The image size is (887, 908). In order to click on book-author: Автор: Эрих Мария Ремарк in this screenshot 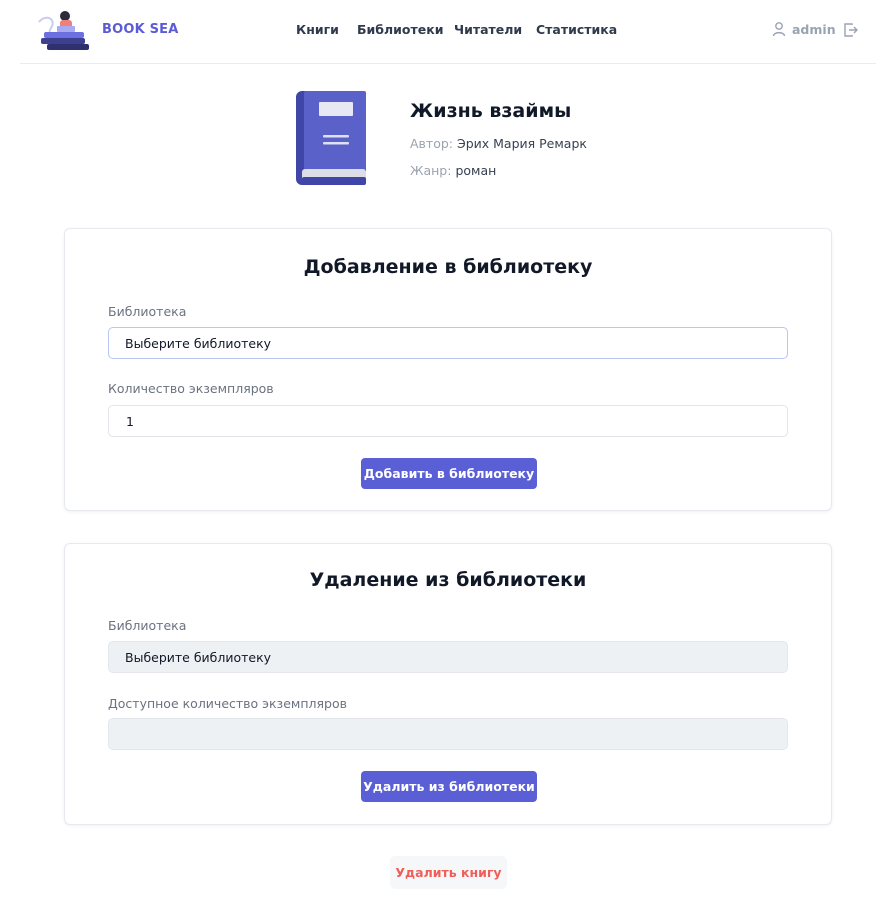, I will do `click(498, 143)`.